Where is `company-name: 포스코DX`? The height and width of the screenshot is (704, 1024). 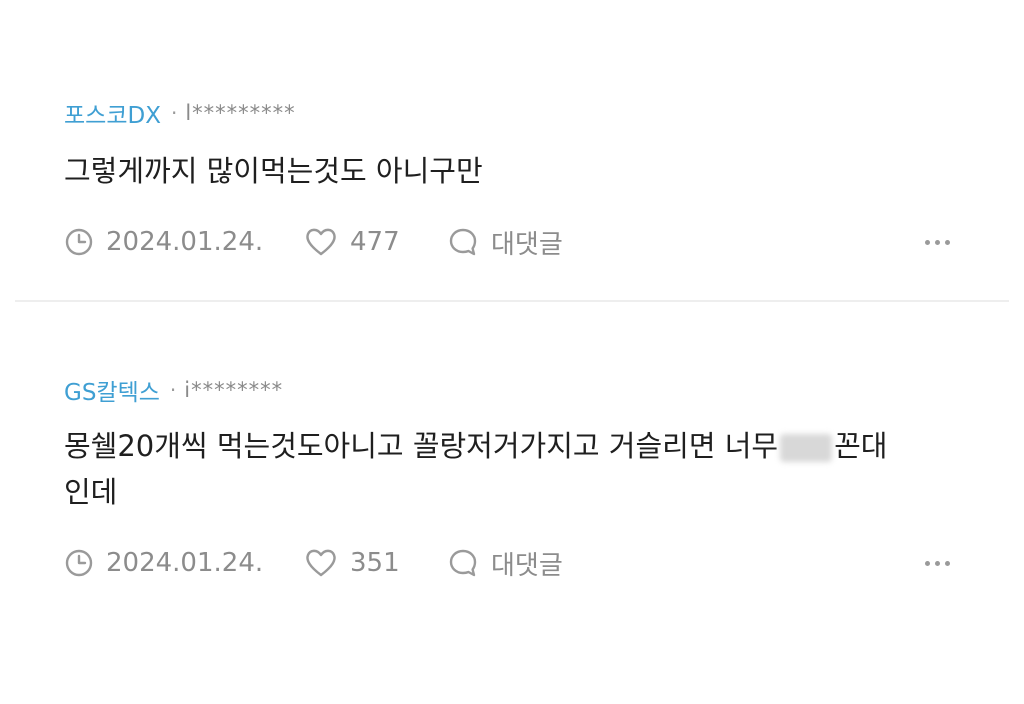
company-name: 포스코DX is located at coordinates (112, 113).